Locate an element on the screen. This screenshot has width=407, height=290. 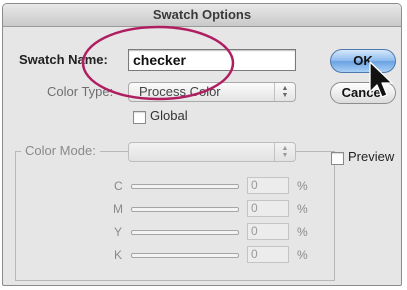
swatch-name-field: checker is located at coordinates (212, 60).